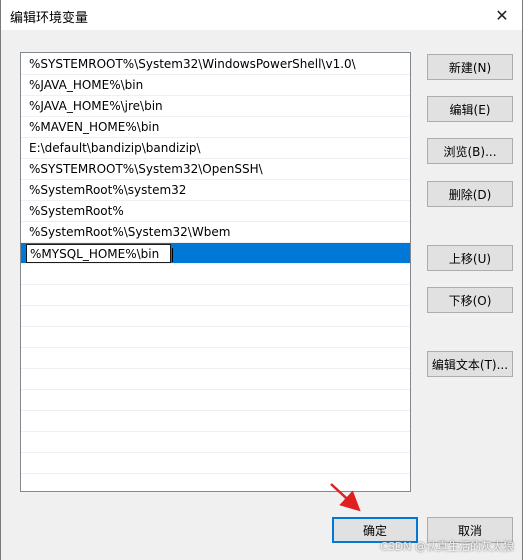 Image resolution: width=523 pixels, height=560 pixels. Describe the element at coordinates (215, 148) in the screenshot. I see `list-item: E:\default\bandizip\bandizip\` at that location.